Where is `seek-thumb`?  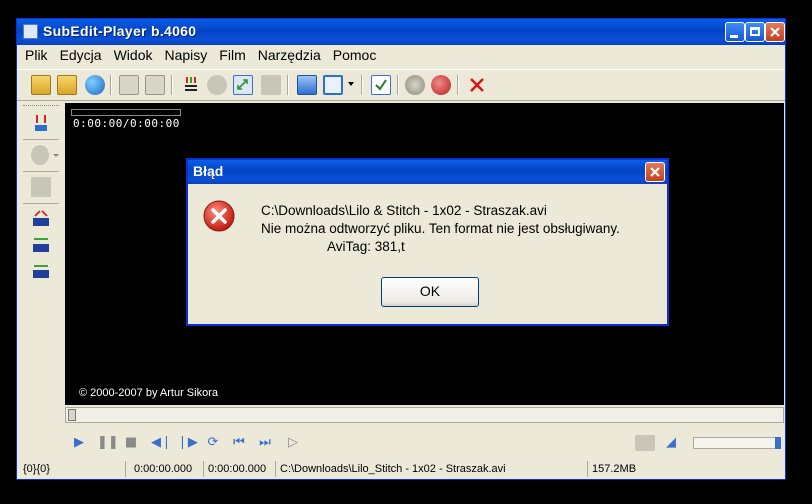
seek-thumb is located at coordinates (72, 415).